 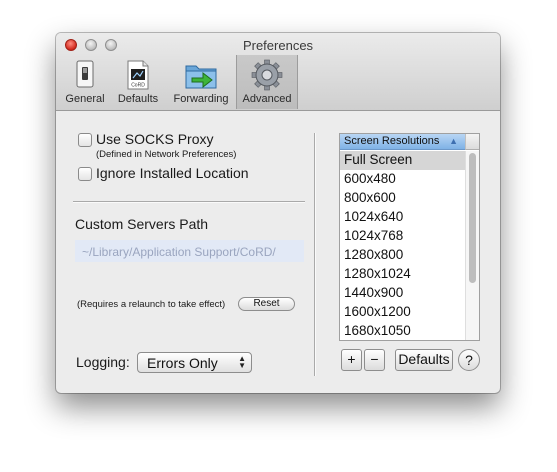 What do you see at coordinates (138, 99) in the screenshot?
I see `toolbar-label-defaults: Defaults` at bounding box center [138, 99].